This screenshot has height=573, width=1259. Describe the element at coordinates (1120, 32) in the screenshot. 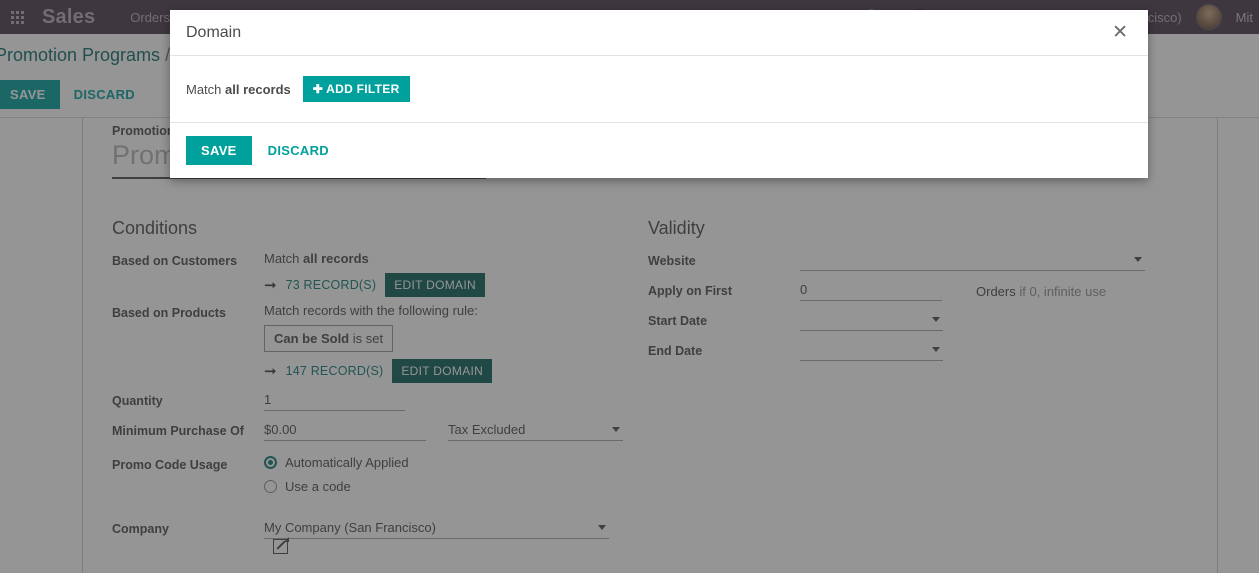

I see `close-icon: ✕` at that location.